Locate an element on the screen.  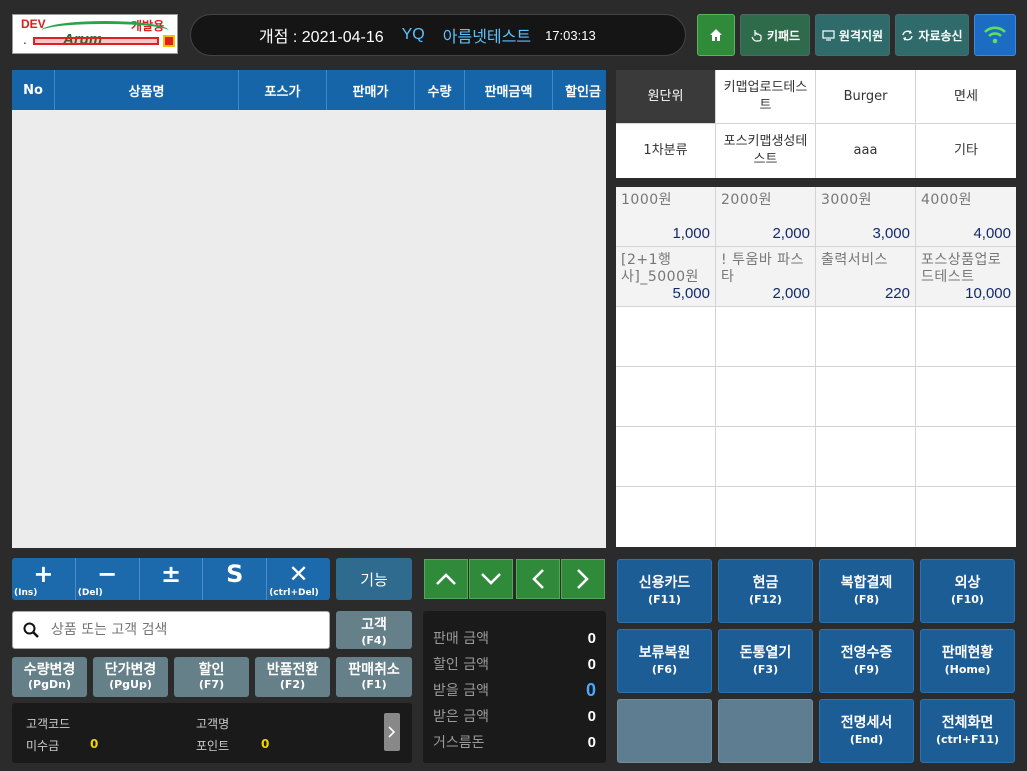
category-button: 원단위 is located at coordinates (666, 97).